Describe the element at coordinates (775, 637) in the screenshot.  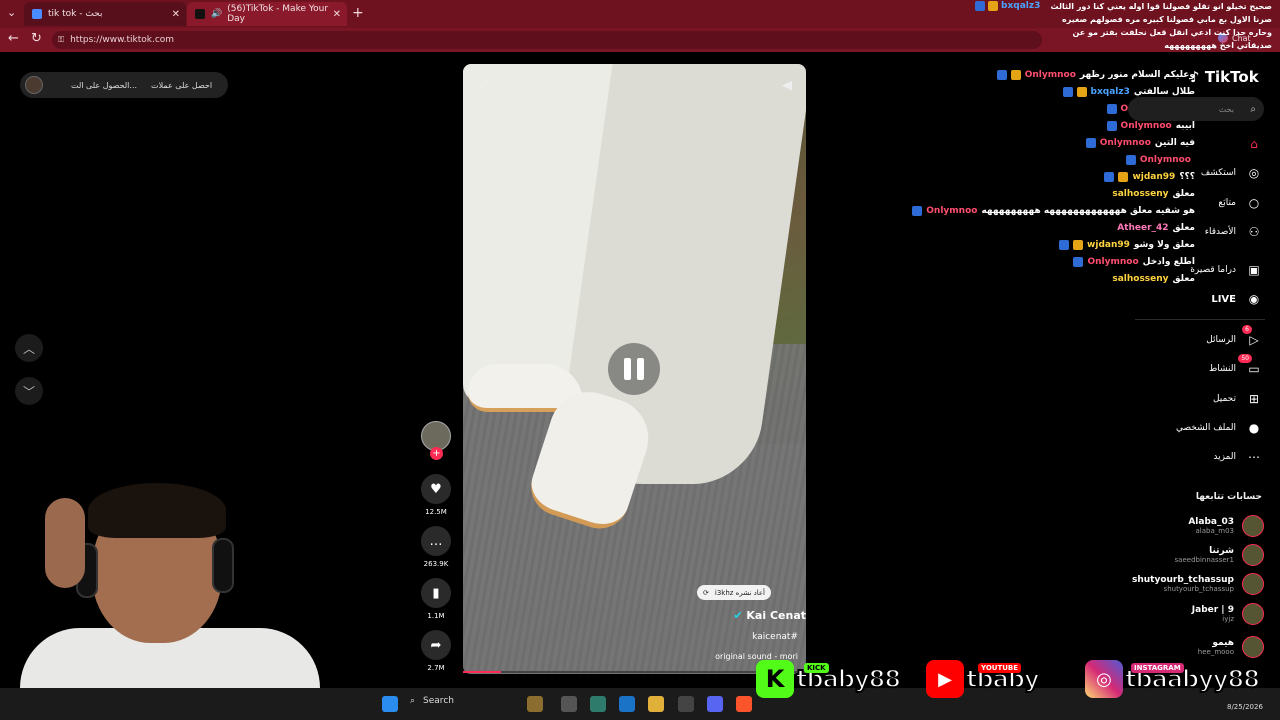
I see `video-hashtag: kaicenat#` at that location.